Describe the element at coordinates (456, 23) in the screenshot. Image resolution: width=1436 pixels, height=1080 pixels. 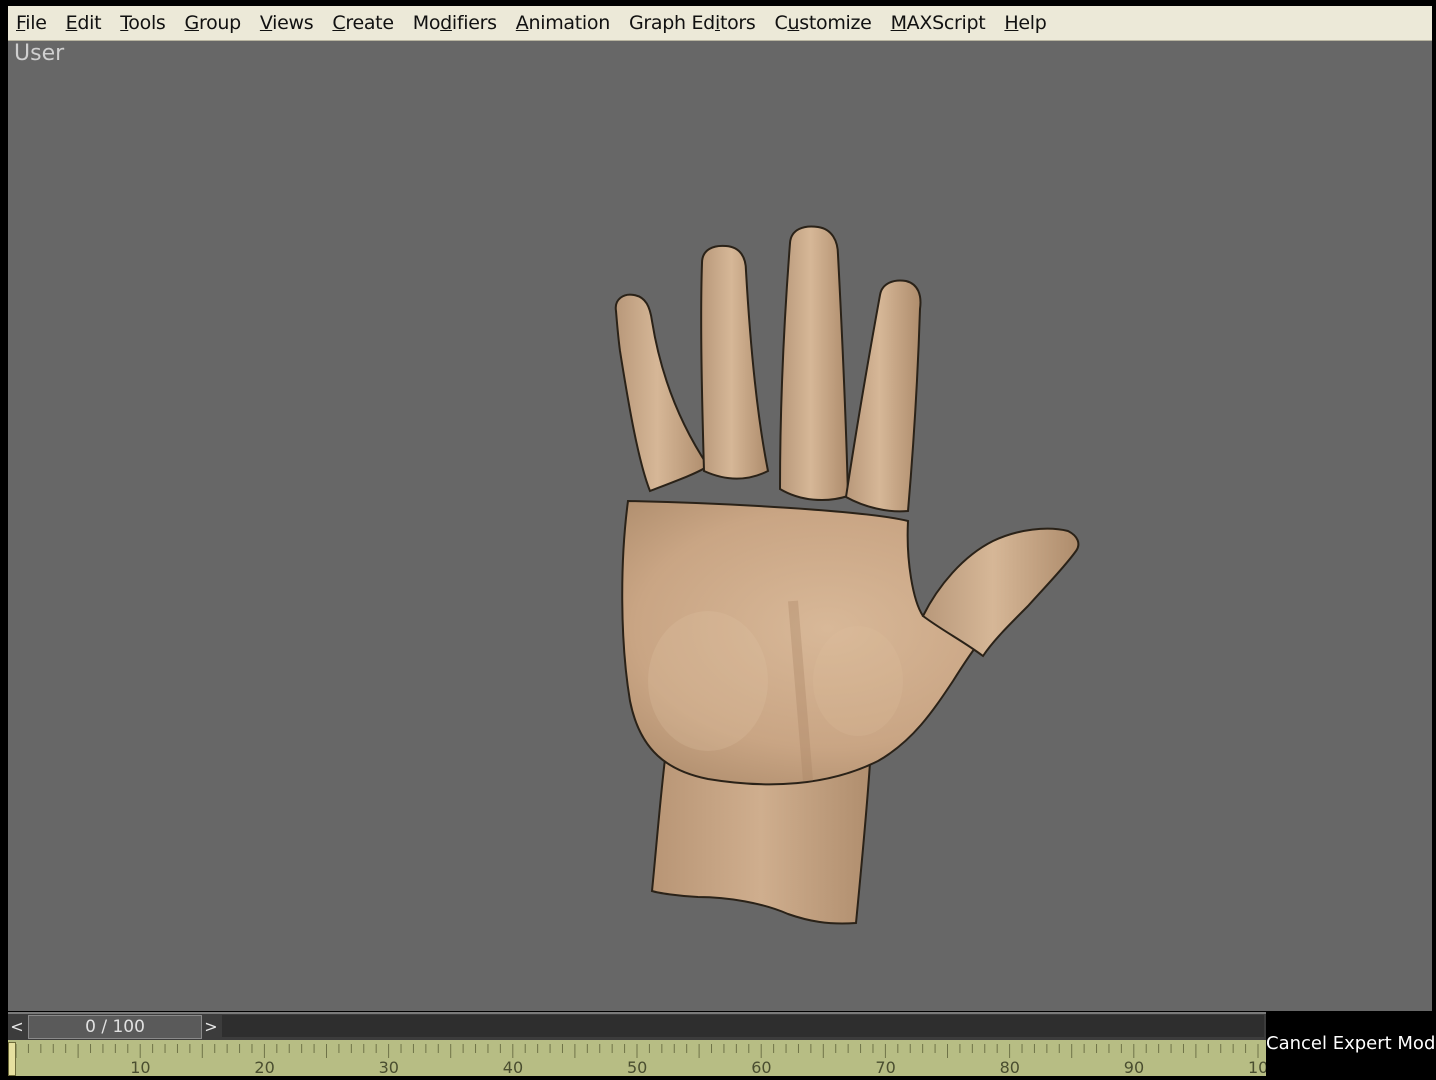
I see `menu-item-modifiers: Modifiers` at that location.